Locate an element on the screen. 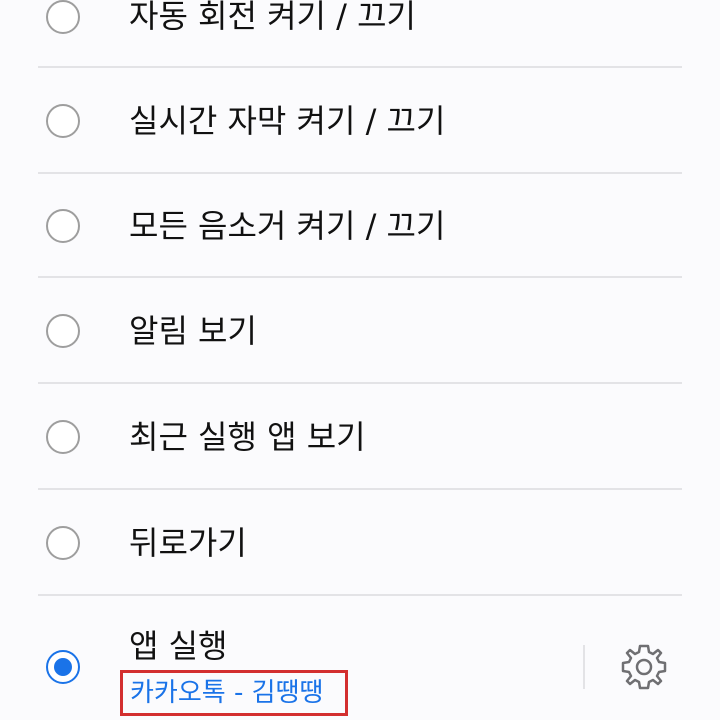 Image resolution: width=720 pixels, height=720 pixels. list-item: 알림 보기 is located at coordinates (360, 330).